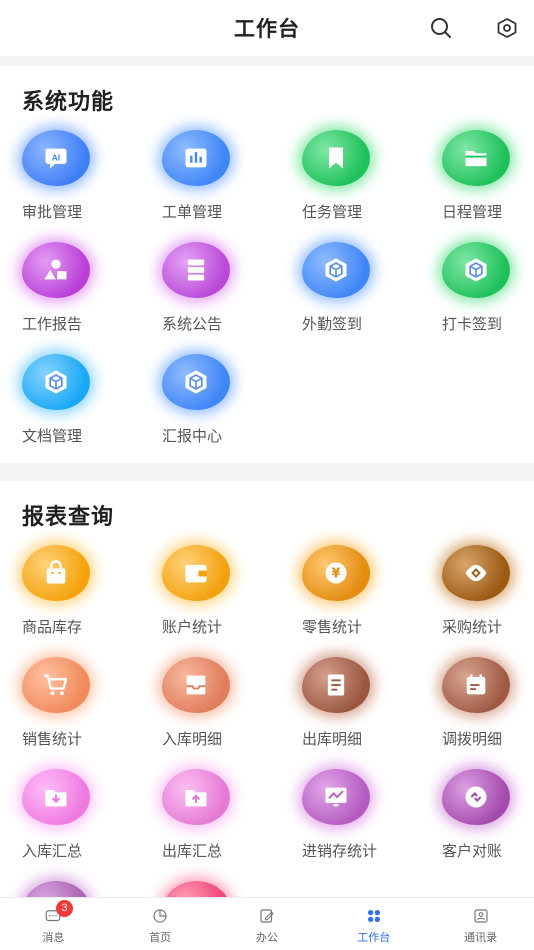 Image resolution: width=534 pixels, height=950 pixels. I want to click on grid-item: 客户对账, so click(477, 819).